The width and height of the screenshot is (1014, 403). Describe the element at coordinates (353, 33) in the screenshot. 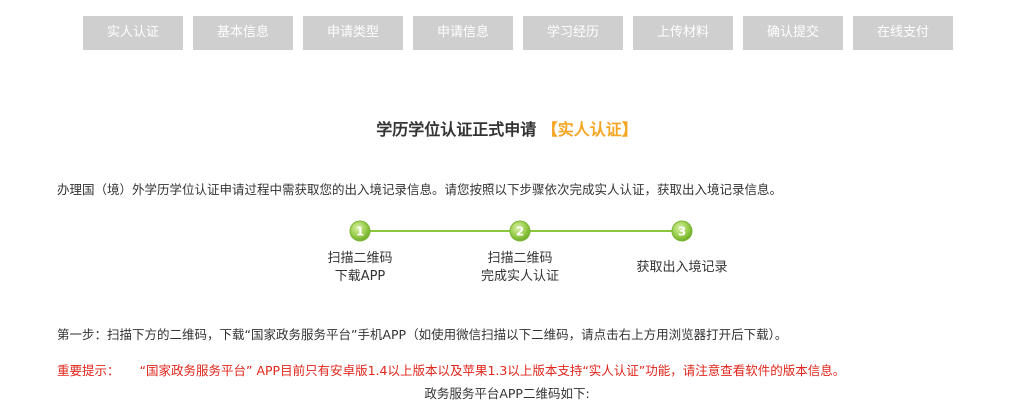

I see `tab-application-type: 申请类型` at that location.